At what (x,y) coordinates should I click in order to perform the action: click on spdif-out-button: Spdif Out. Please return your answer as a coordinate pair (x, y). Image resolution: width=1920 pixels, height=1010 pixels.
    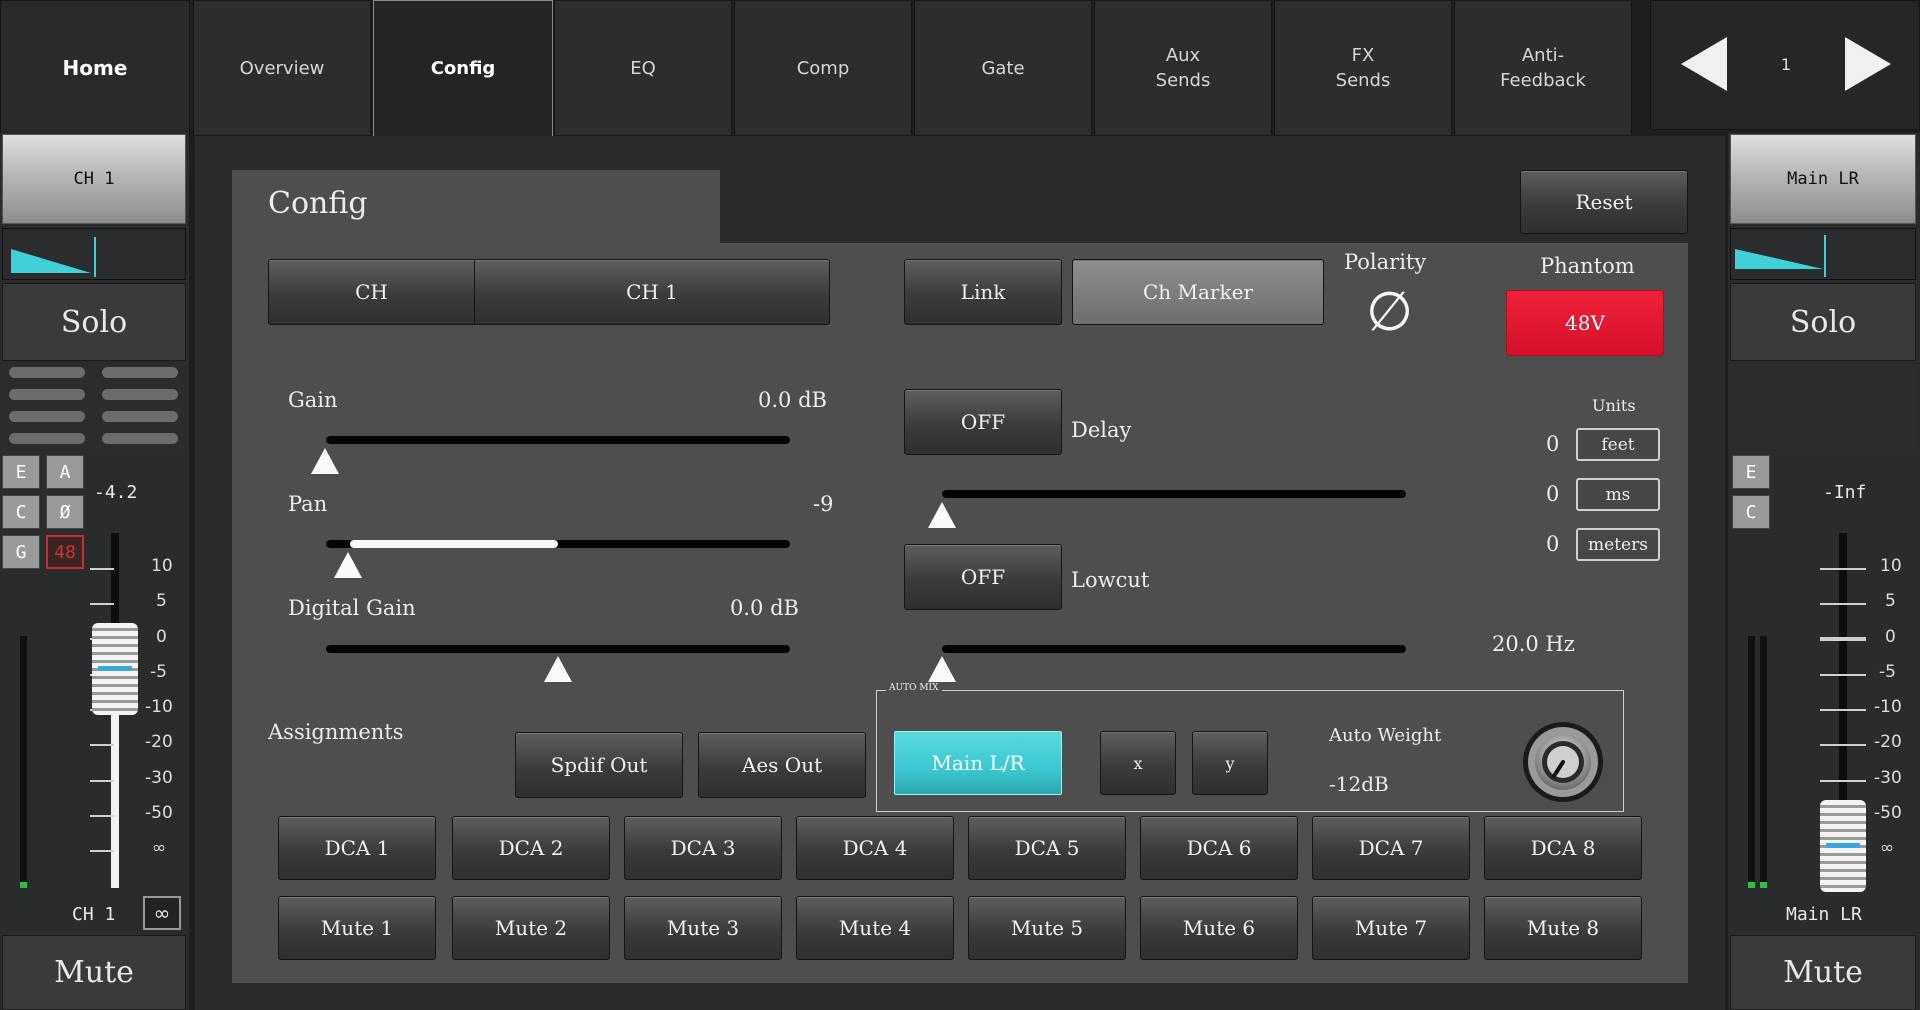
    Looking at the image, I should click on (599, 765).